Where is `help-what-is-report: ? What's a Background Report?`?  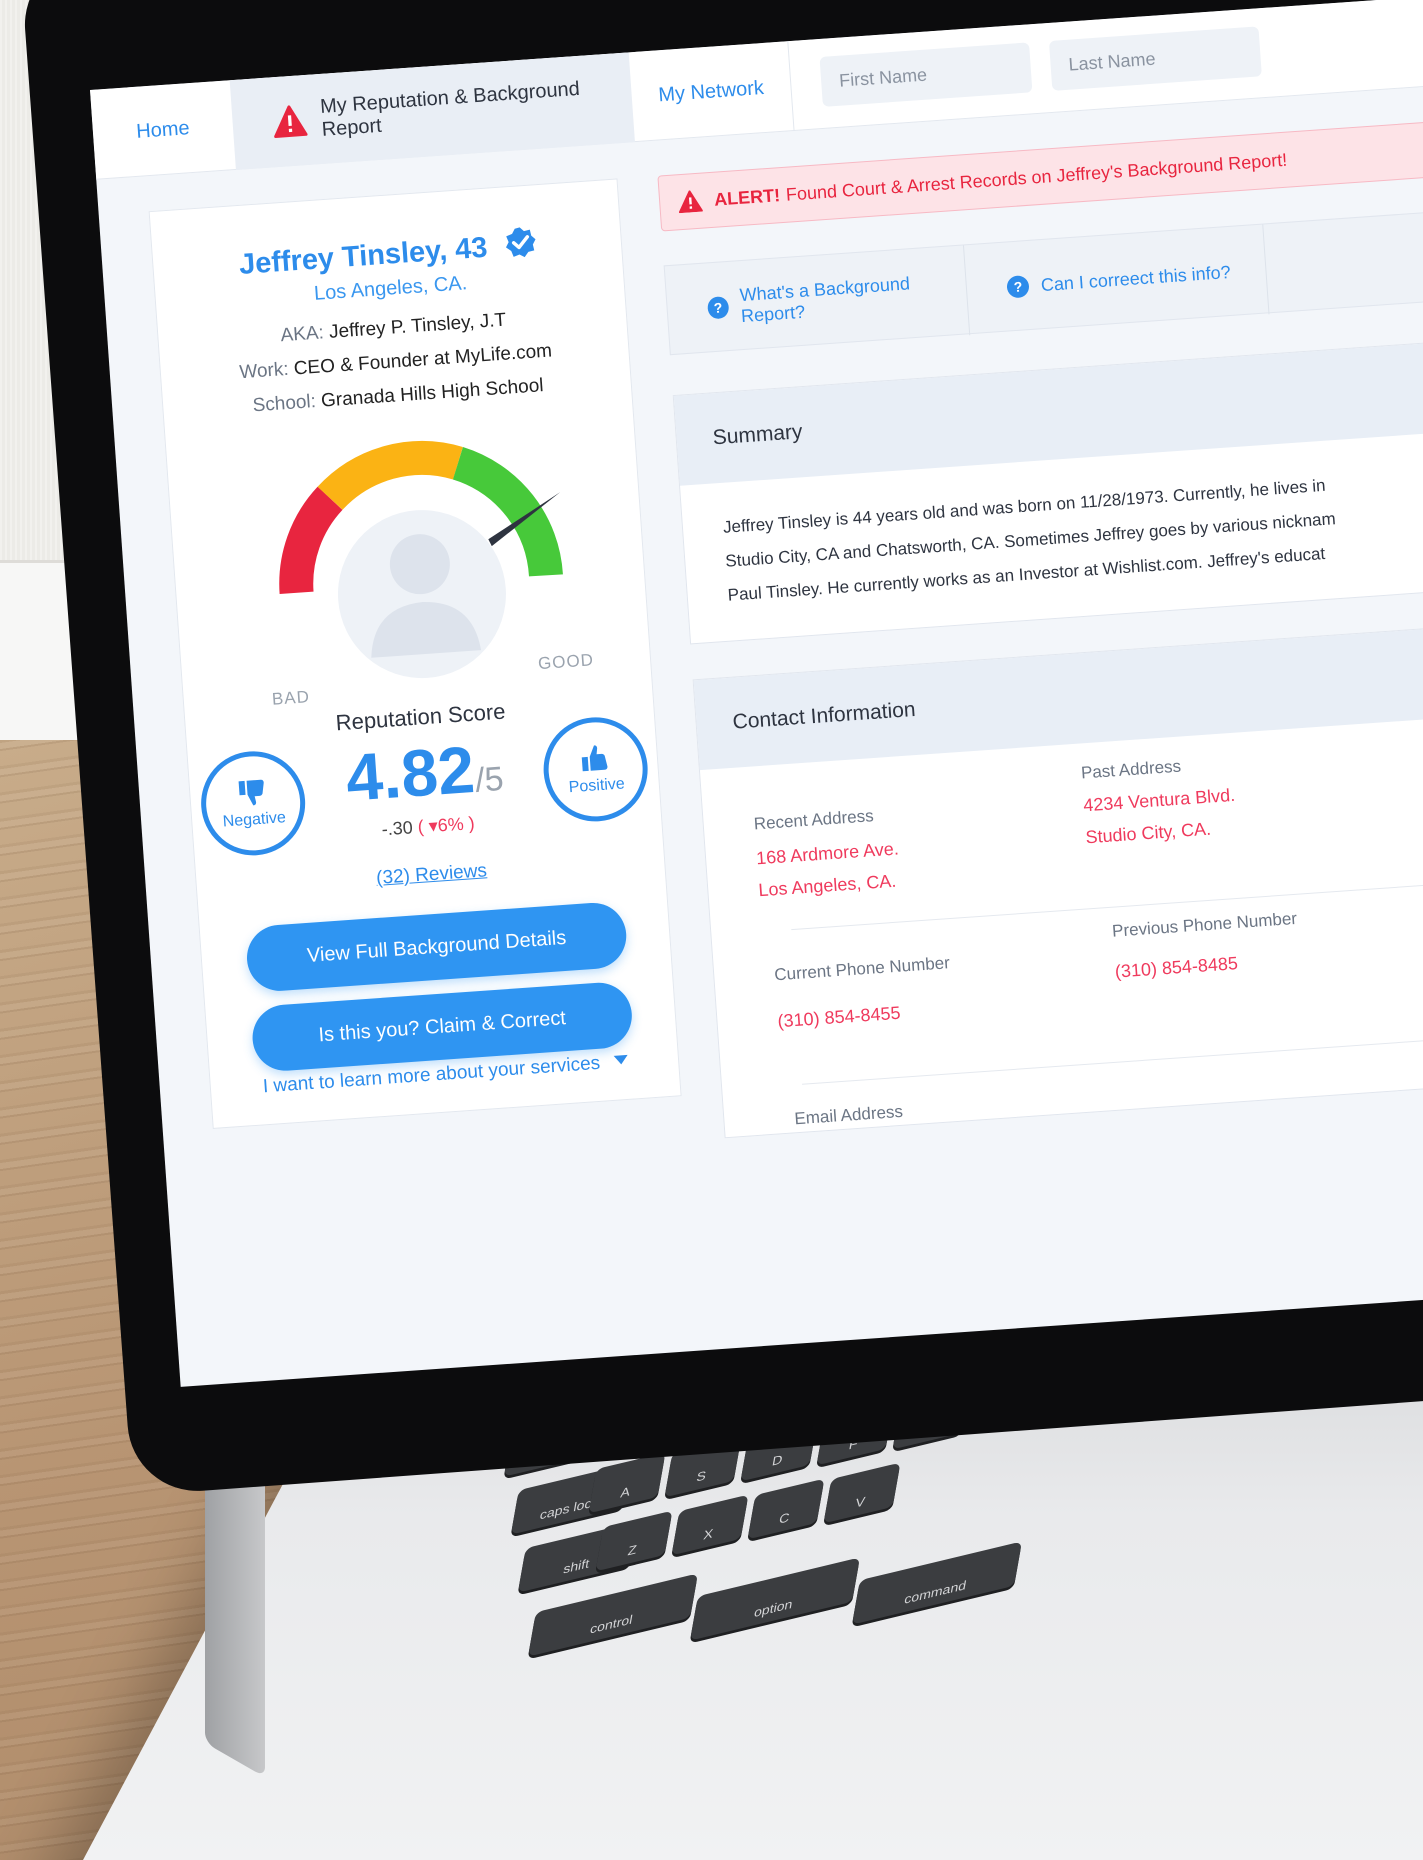
help-what-is-report: ? What's a Background Report? is located at coordinates (817, 301).